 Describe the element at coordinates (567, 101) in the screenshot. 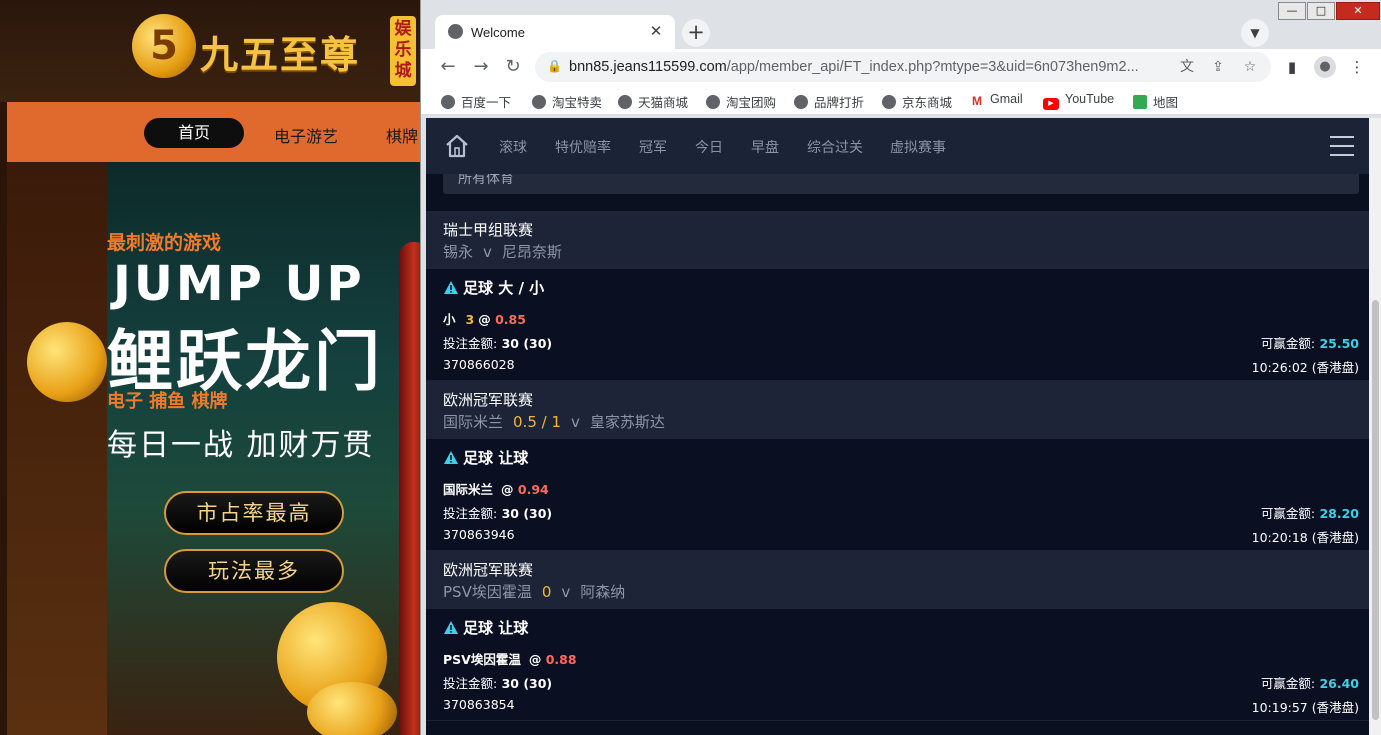

I see `bookmark-taobao-sale: 淘宝特卖` at that location.